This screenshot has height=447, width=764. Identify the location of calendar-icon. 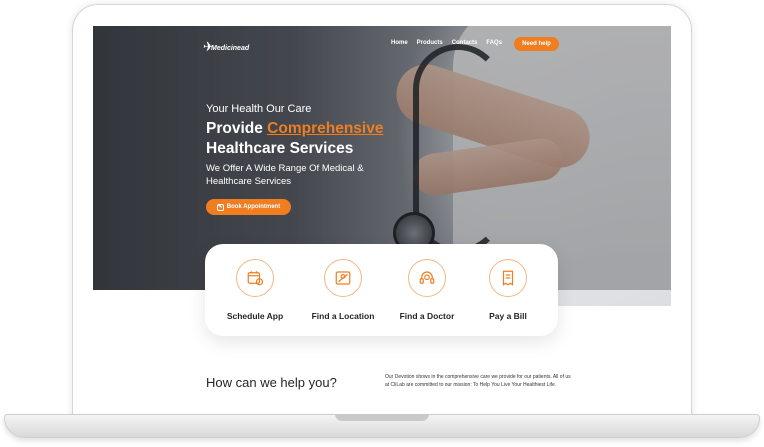
(255, 278).